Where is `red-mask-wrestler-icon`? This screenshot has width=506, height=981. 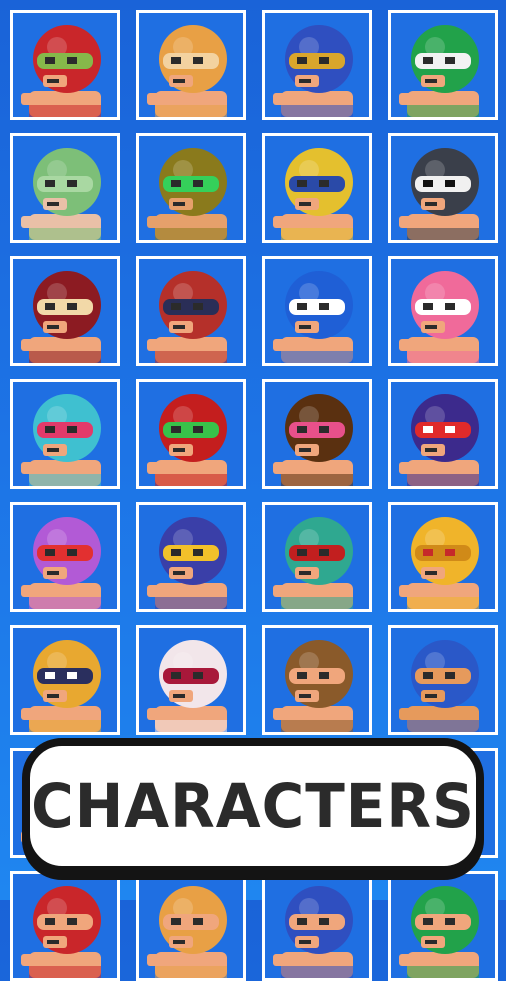 red-mask-wrestler-icon is located at coordinates (65, 65).